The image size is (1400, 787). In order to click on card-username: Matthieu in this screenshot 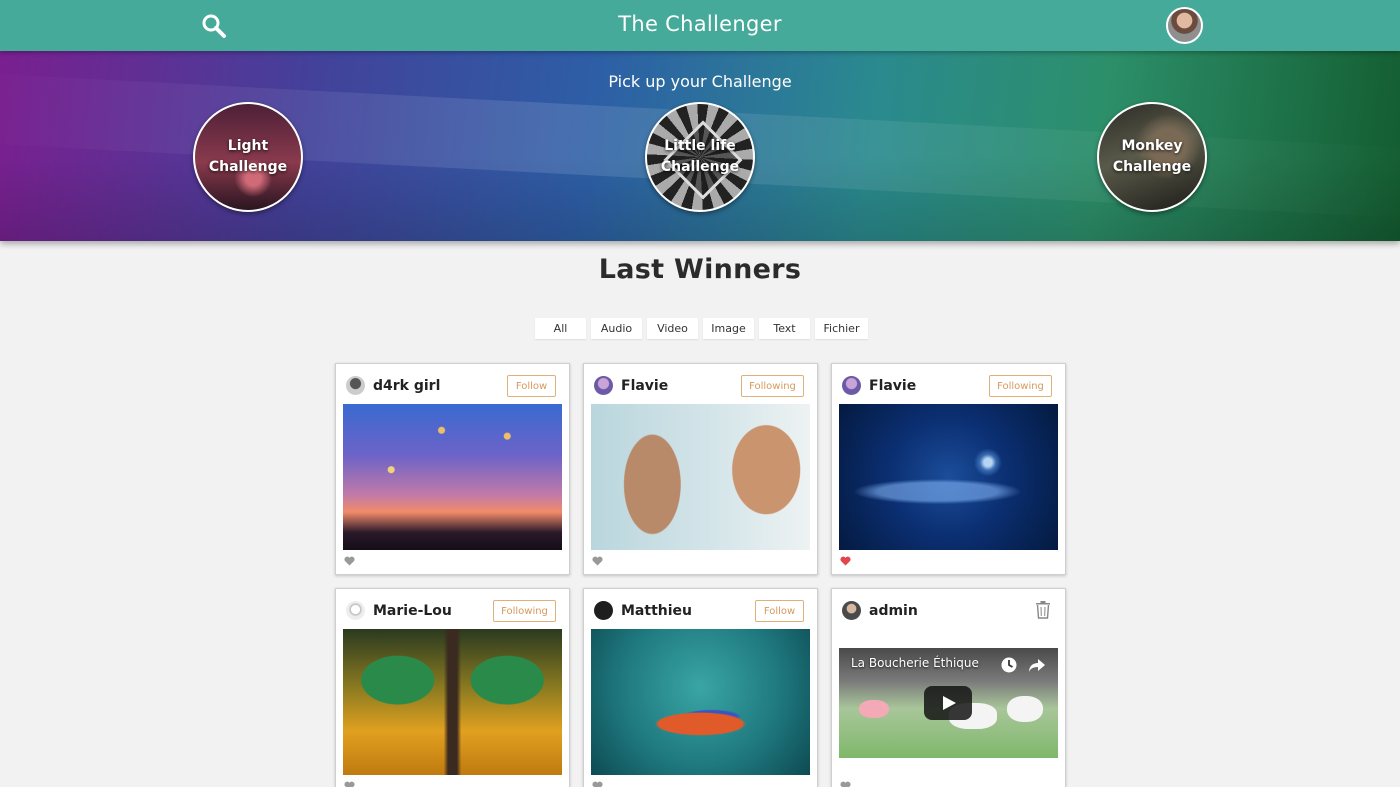, I will do `click(656, 611)`.